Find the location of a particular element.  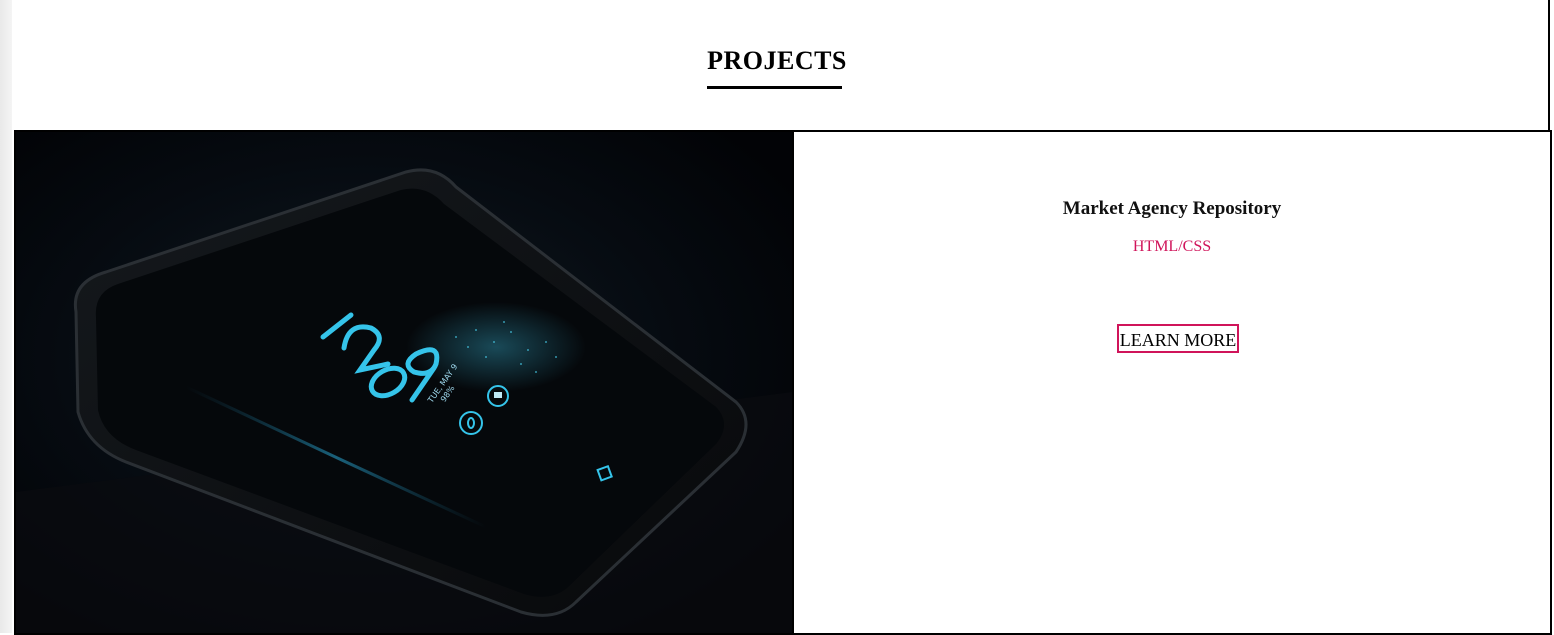

section-title: PROJECTS is located at coordinates (777, 60).